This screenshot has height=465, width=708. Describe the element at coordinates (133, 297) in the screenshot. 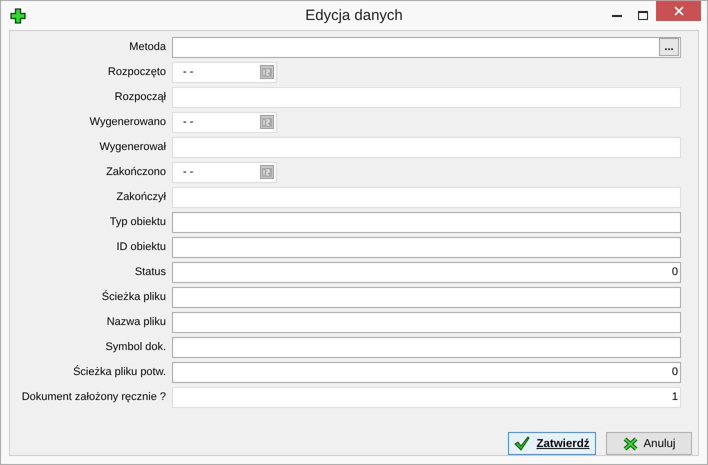

I see `field-label: Ścieżka pliku` at that location.